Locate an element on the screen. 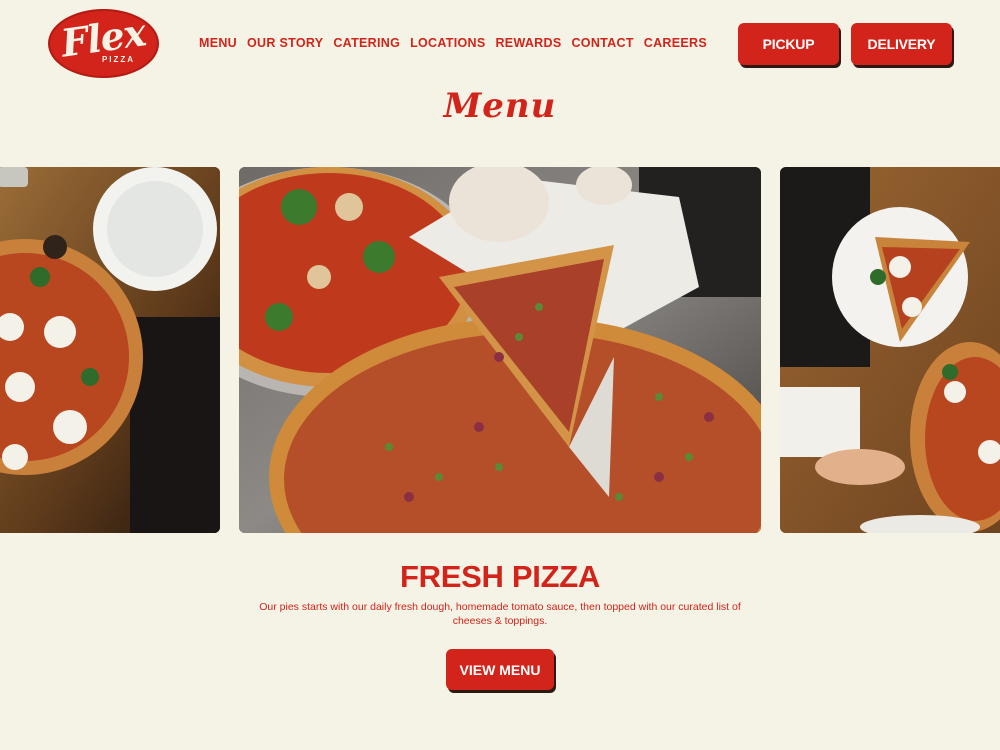 The image size is (1000, 750). nav-item-menu: MENU is located at coordinates (218, 43).